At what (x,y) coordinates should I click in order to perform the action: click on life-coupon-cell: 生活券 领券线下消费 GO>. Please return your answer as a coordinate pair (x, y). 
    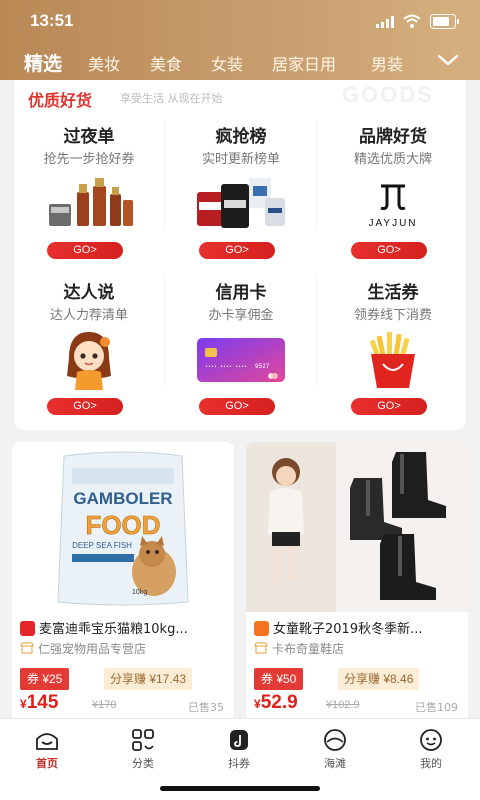
    Looking at the image, I should click on (392, 353).